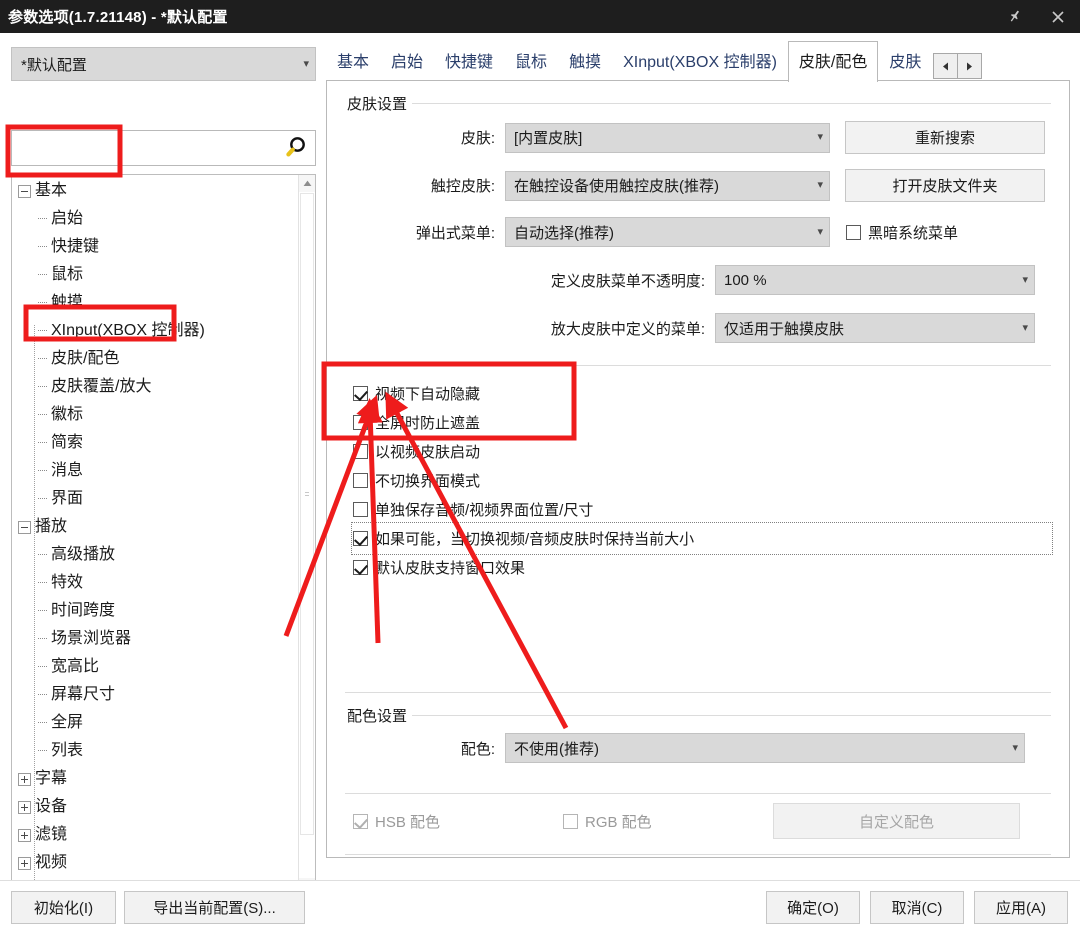  Describe the element at coordinates (155, 415) in the screenshot. I see `tree-item-8: 徽标` at that location.